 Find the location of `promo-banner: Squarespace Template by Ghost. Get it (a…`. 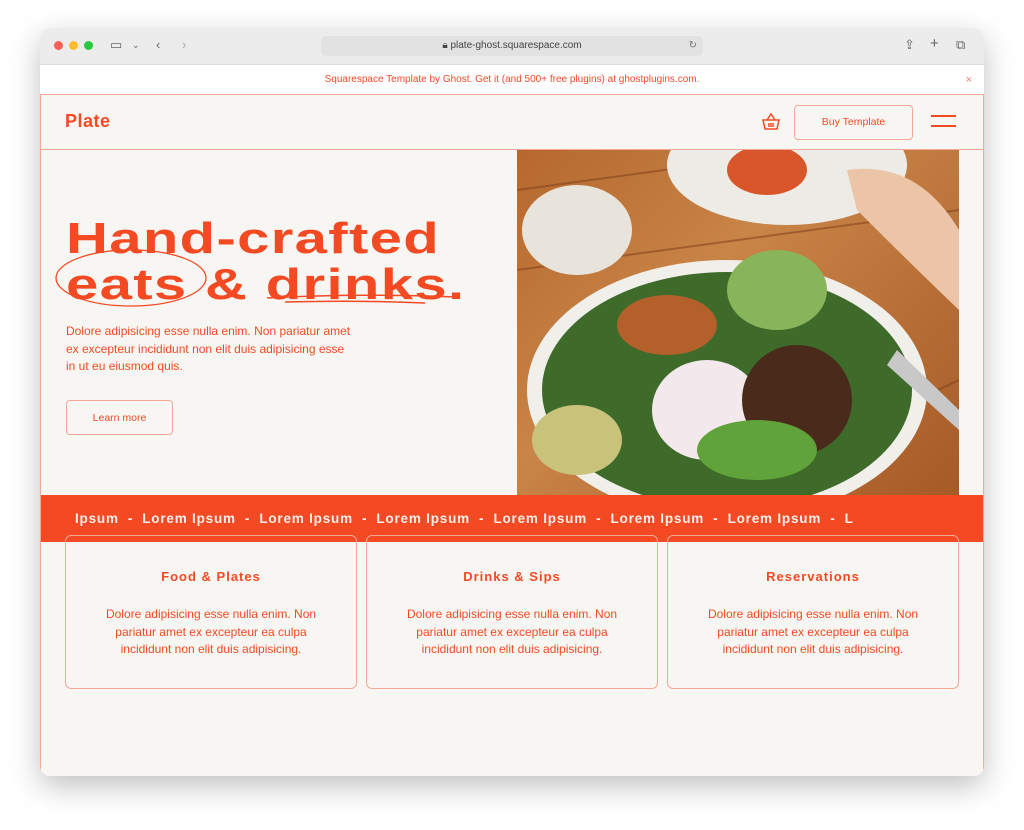

promo-banner: Squarespace Template by Ghost. Get it (a… is located at coordinates (512, 80).